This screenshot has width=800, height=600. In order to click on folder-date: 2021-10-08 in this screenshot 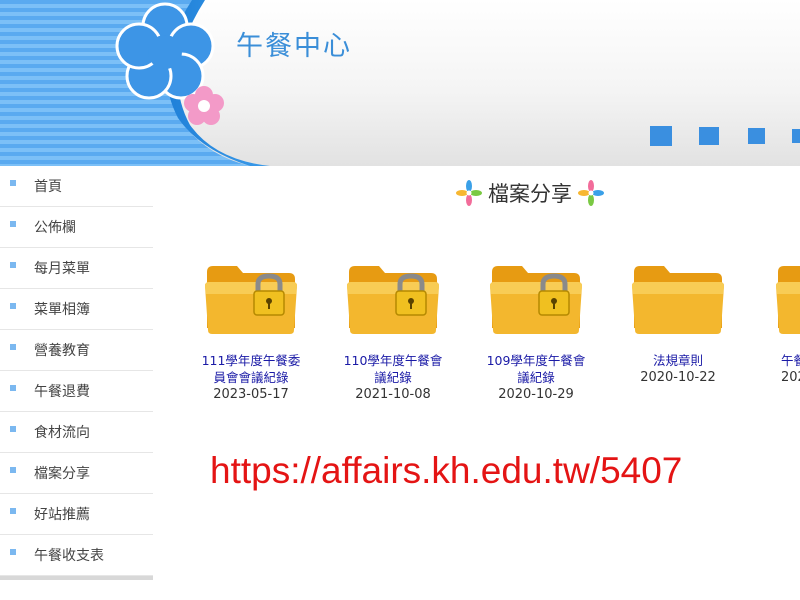, I will do `click(393, 394)`.